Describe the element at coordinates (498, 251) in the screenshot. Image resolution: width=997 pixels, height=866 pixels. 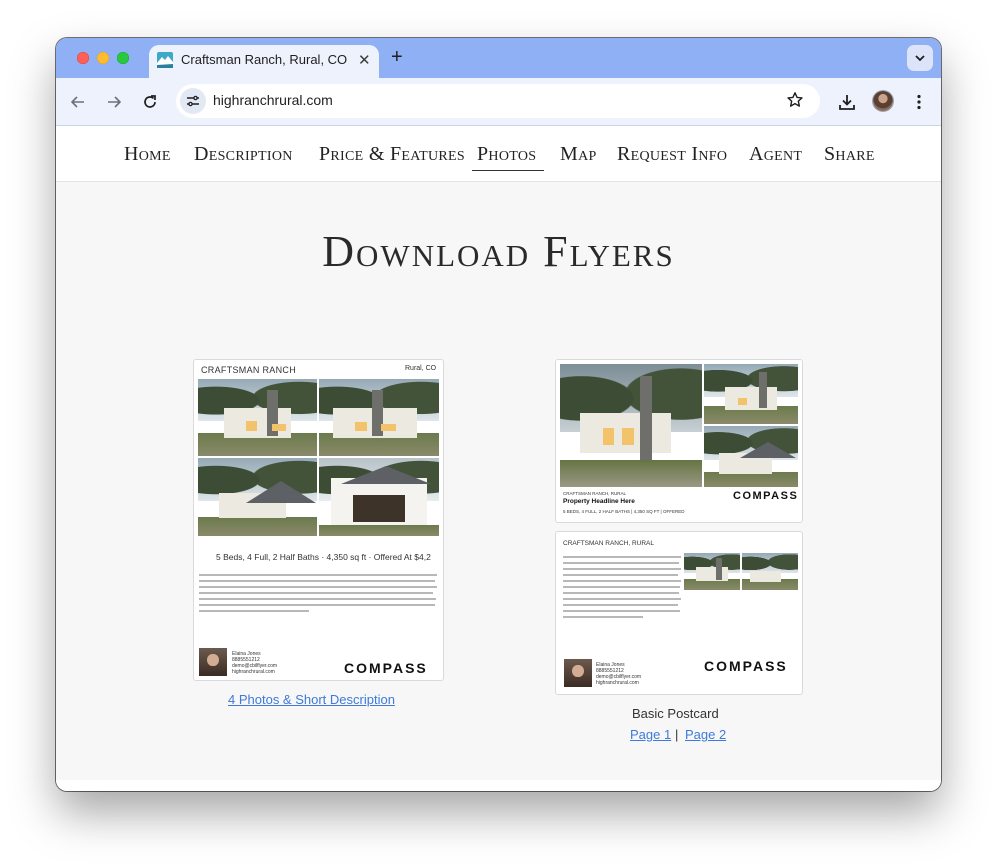
I see `page-title: Download Flyers` at that location.